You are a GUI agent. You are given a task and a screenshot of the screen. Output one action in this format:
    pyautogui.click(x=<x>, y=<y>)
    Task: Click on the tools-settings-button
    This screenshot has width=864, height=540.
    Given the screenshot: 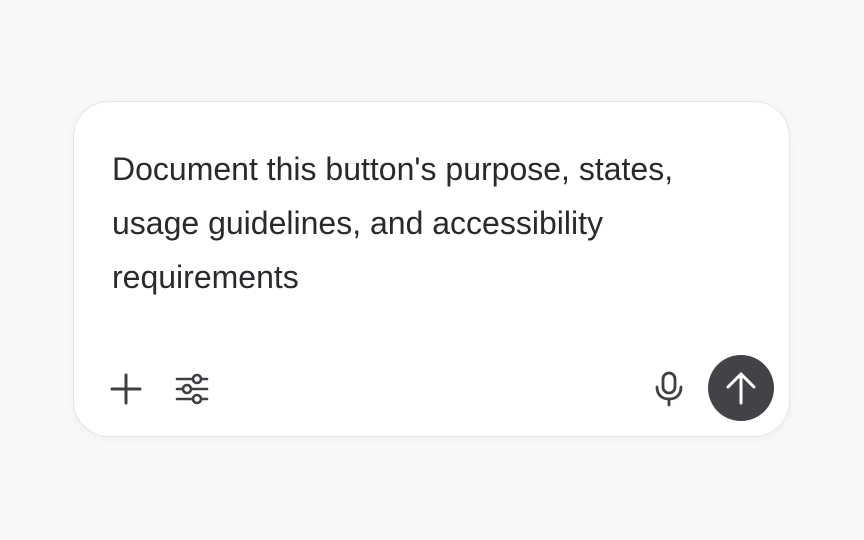 What is the action you would take?
    pyautogui.click(x=192, y=389)
    